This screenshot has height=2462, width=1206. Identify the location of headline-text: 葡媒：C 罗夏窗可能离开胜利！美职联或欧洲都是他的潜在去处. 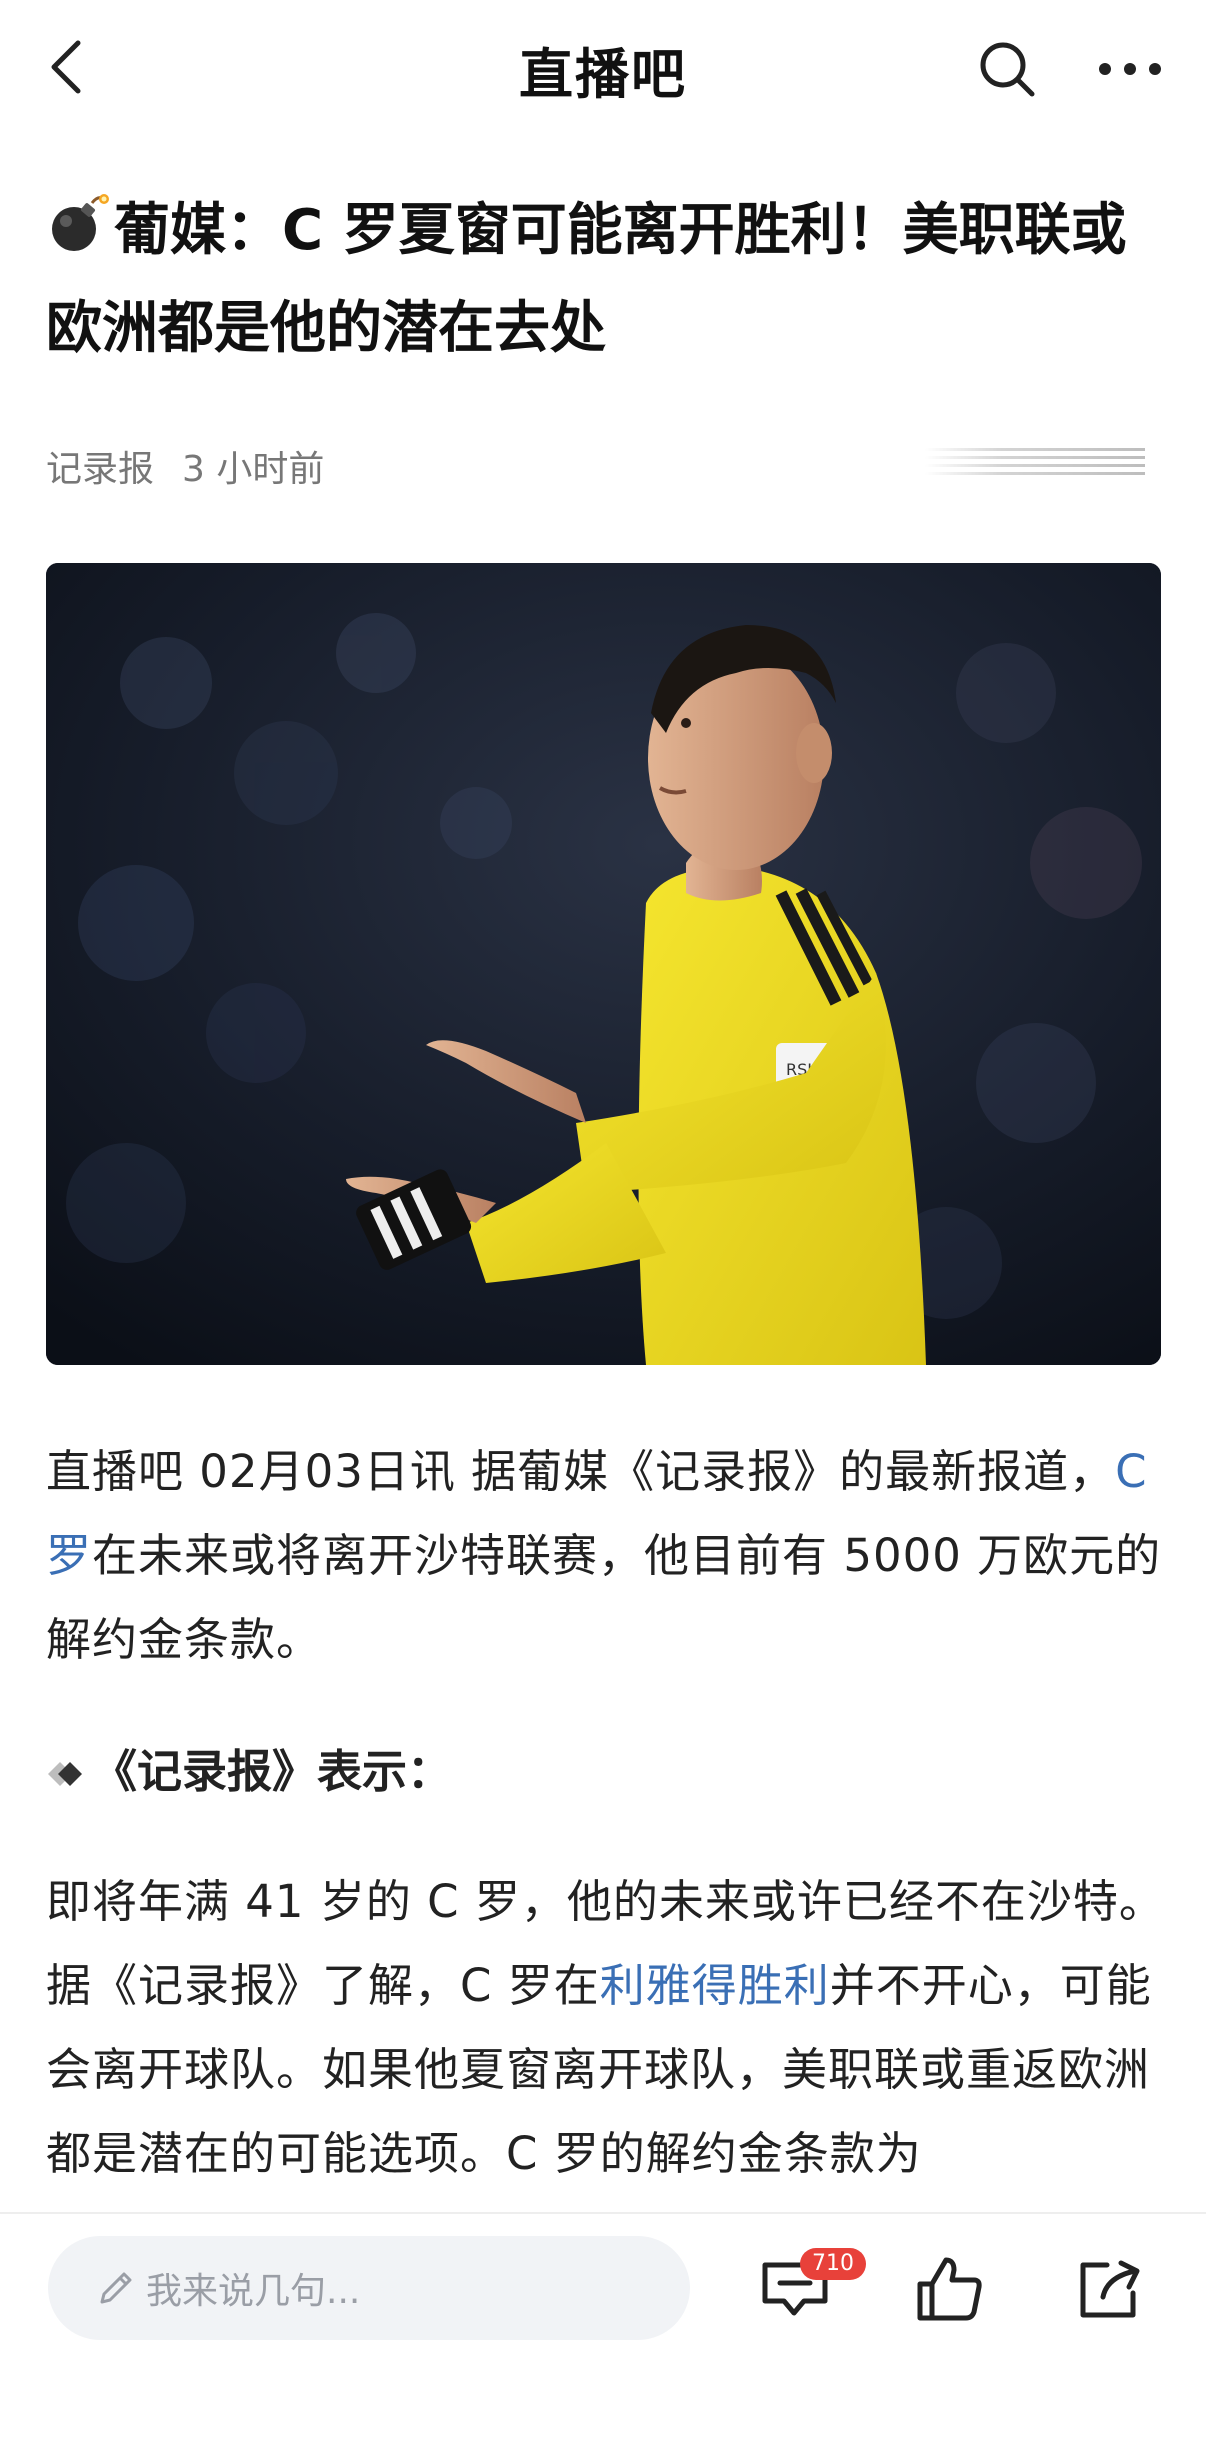
(586, 279).